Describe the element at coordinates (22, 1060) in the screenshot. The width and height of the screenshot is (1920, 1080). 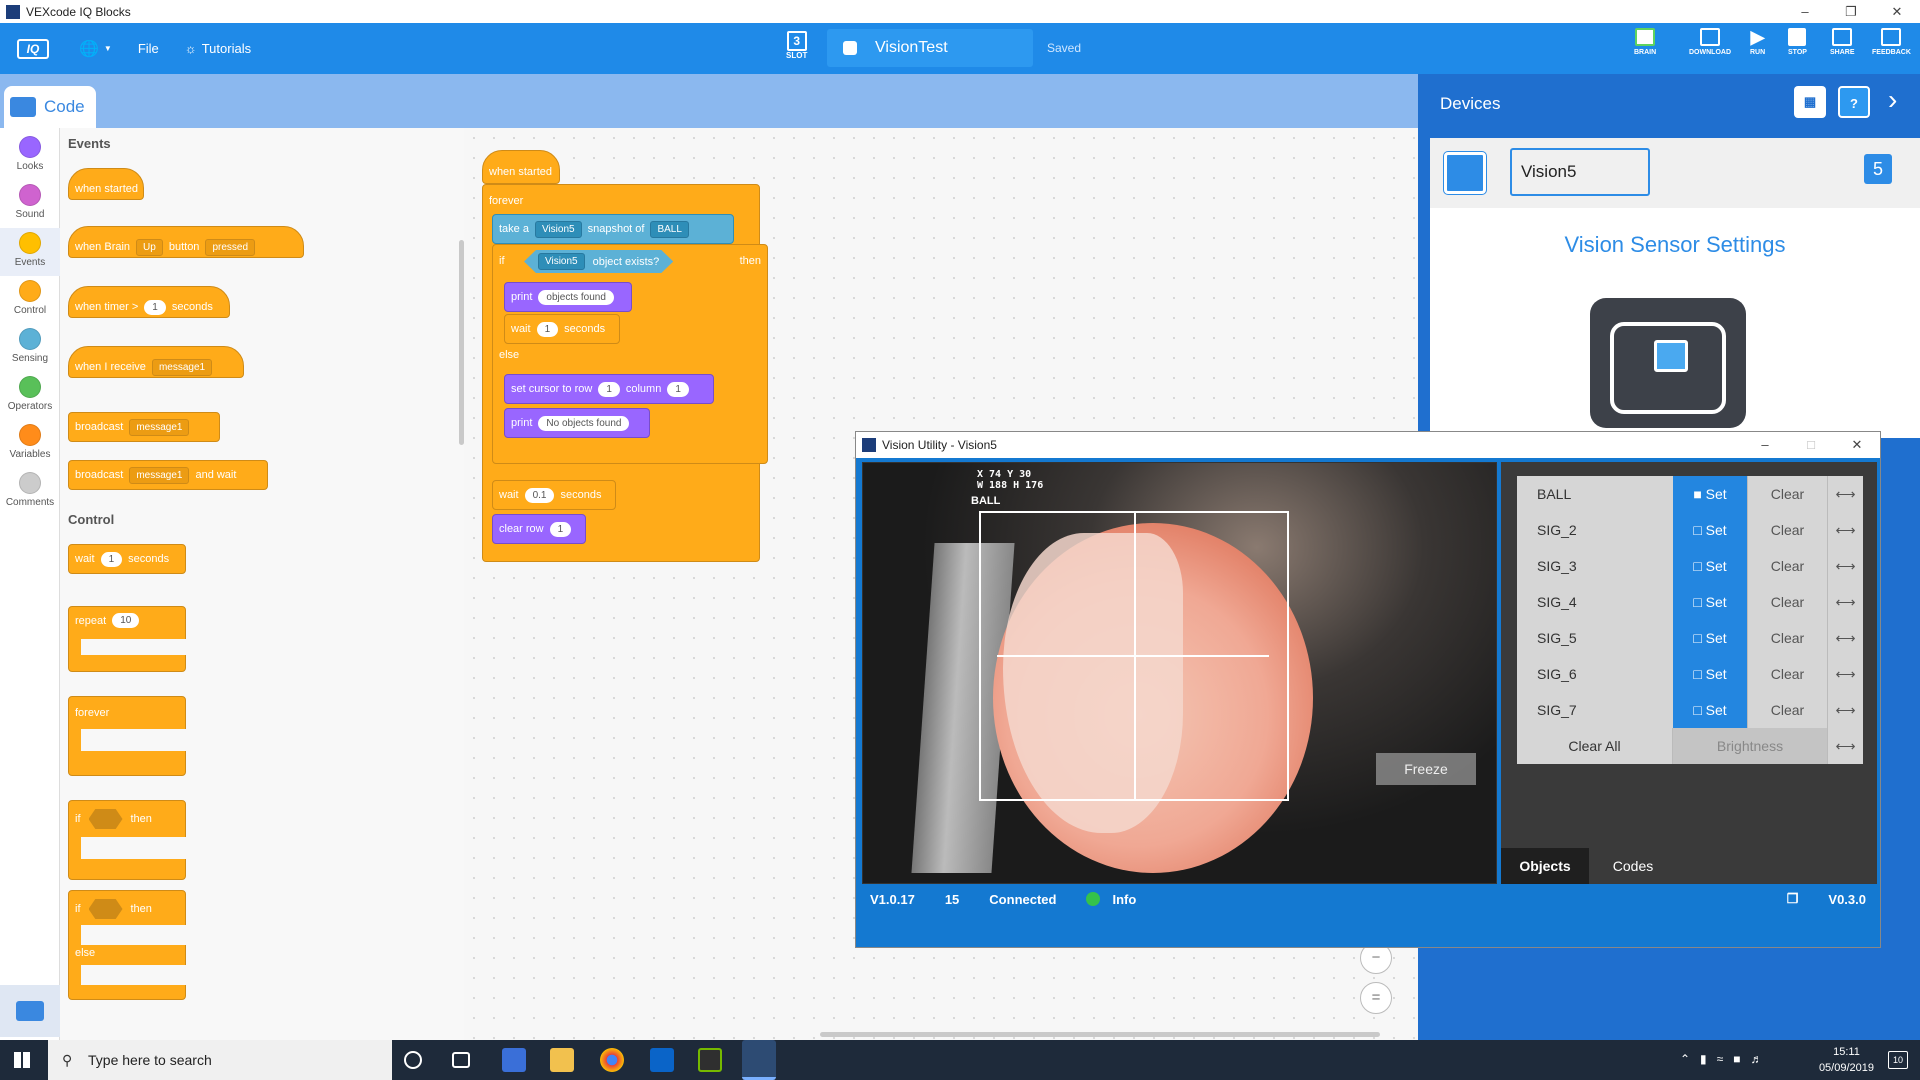
I see `windows-start-icon` at that location.